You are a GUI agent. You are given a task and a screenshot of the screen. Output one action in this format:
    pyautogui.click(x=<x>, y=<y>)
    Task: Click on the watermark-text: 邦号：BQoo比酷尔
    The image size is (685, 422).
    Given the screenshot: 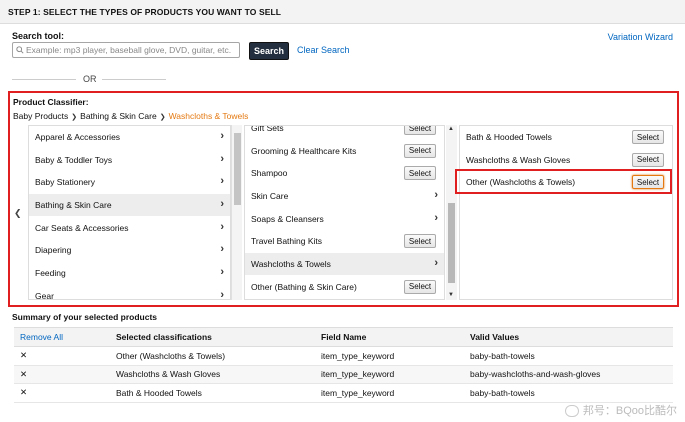 What is the action you would take?
    pyautogui.click(x=629, y=411)
    